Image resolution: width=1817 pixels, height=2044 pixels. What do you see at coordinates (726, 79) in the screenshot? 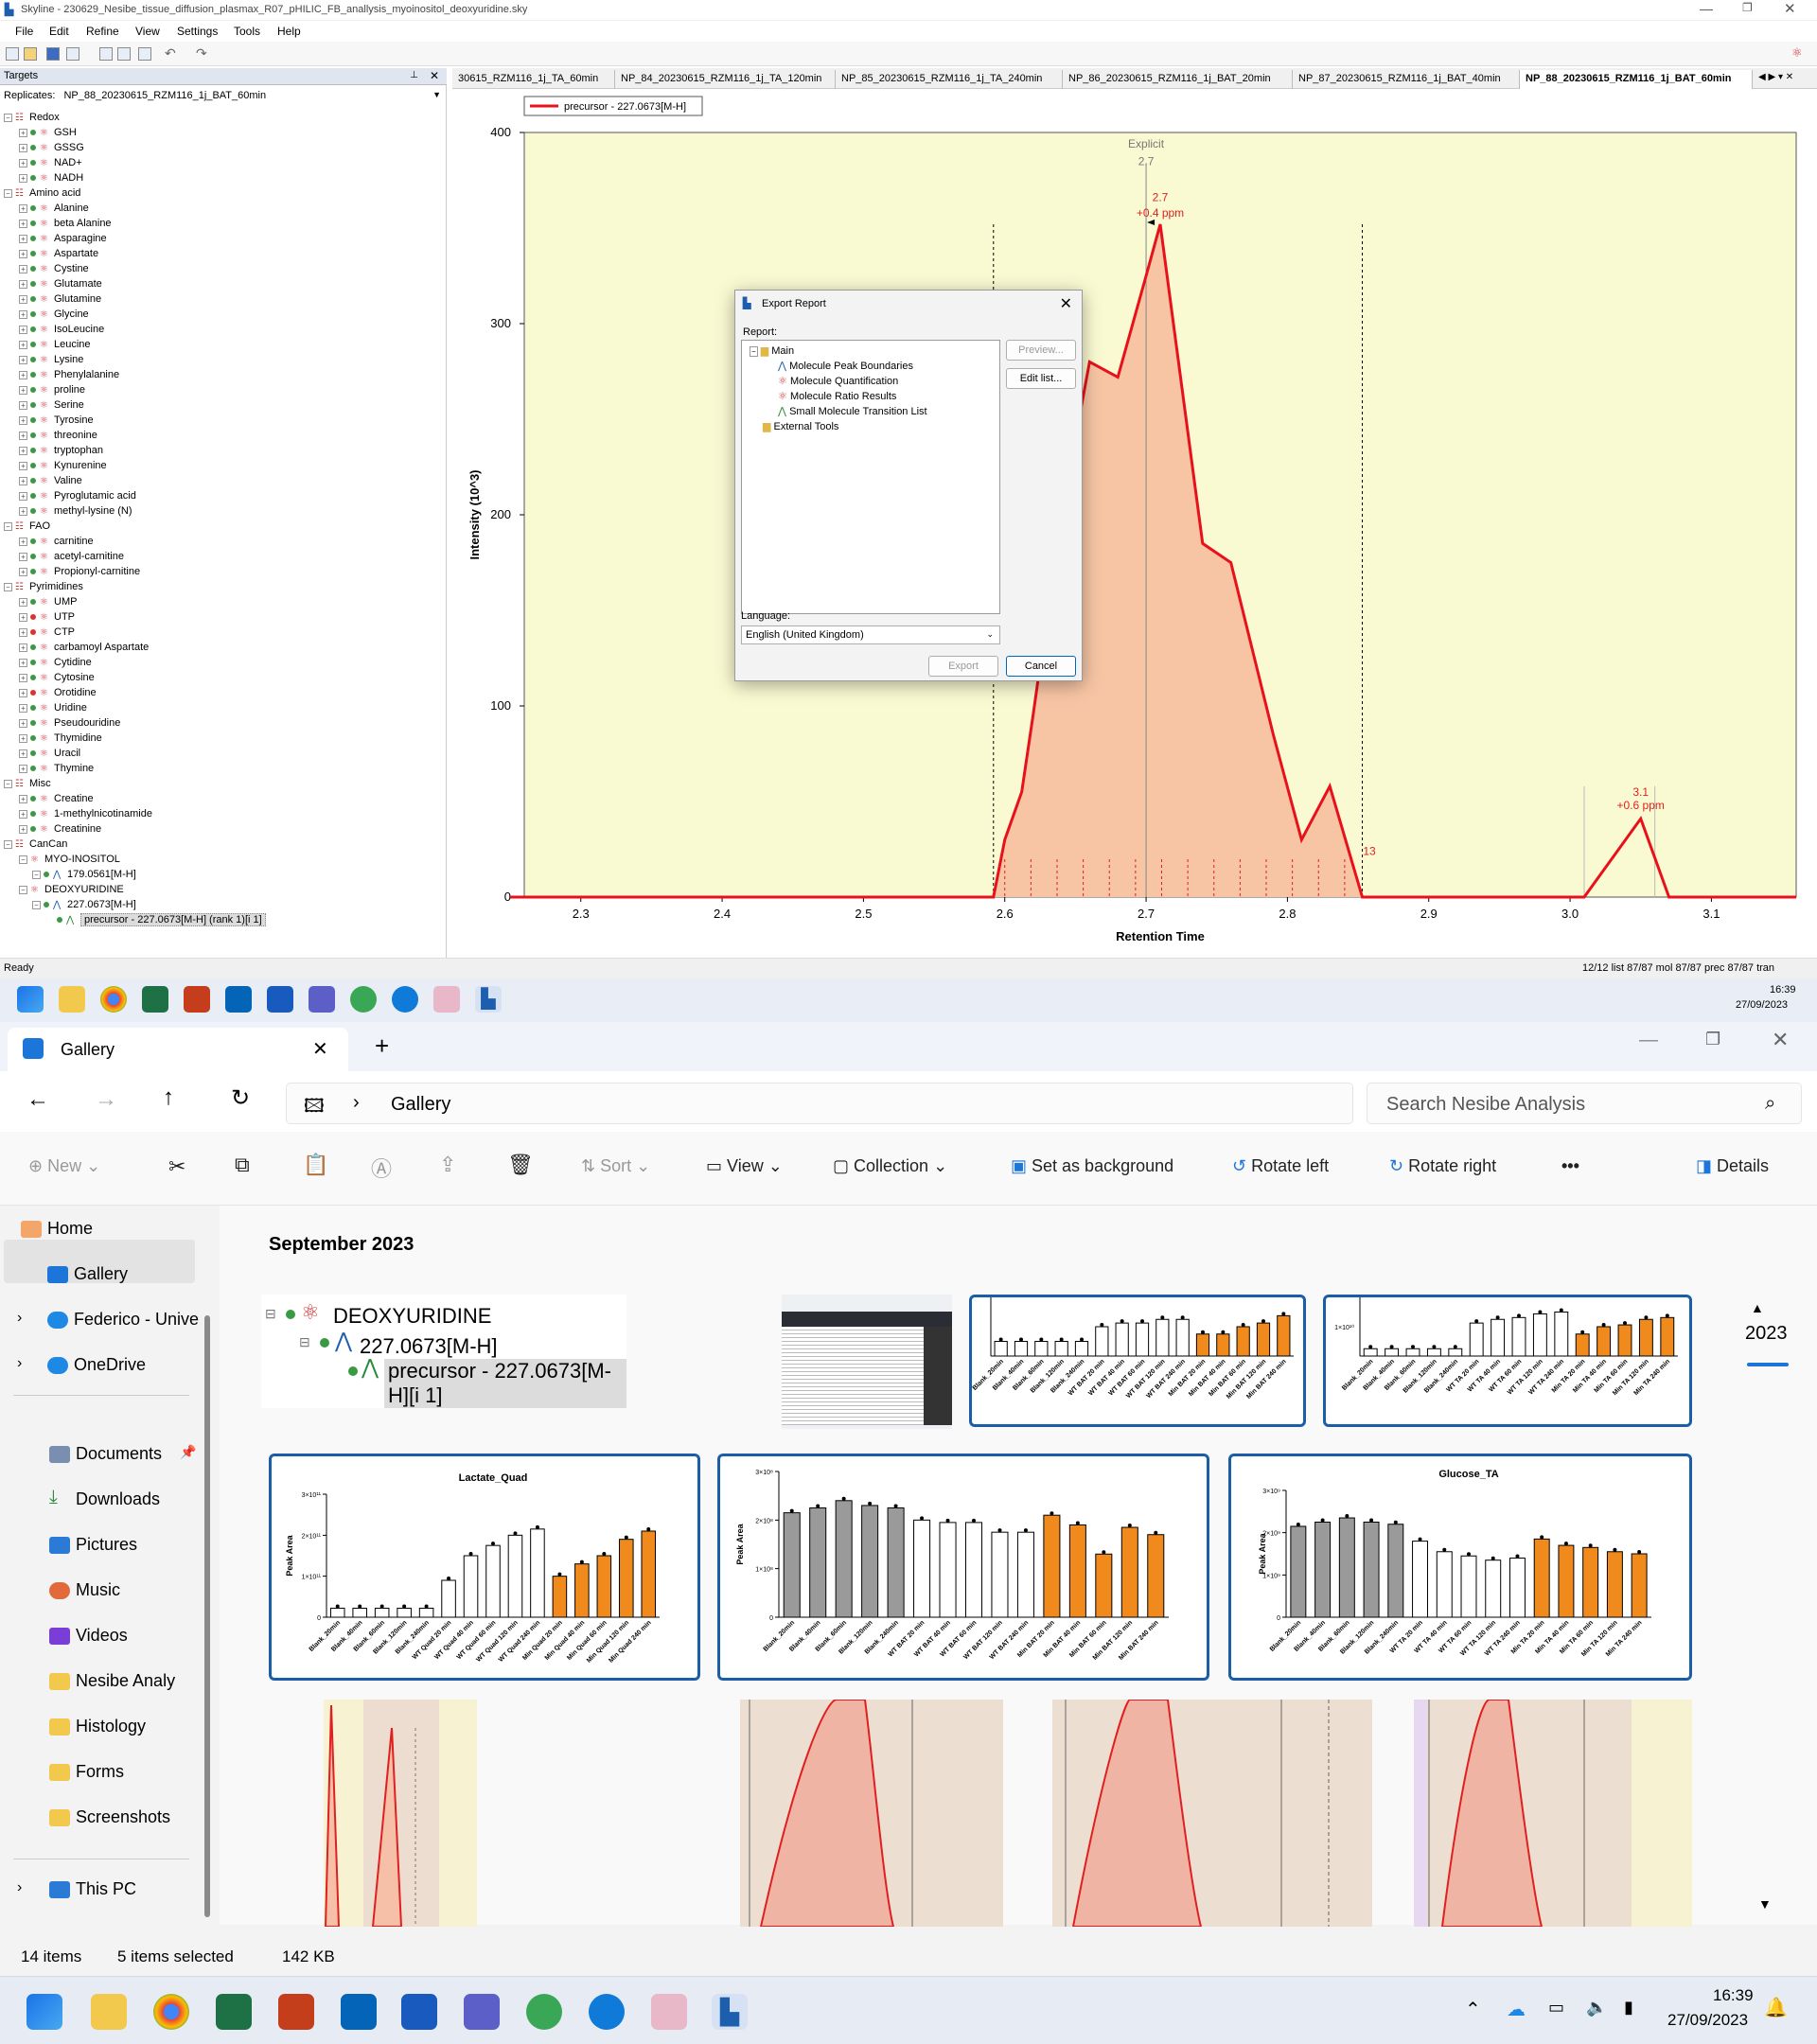
I see `tab-replicate-2: NP_84_20230615_RZM116_1j_TA_120min` at bounding box center [726, 79].